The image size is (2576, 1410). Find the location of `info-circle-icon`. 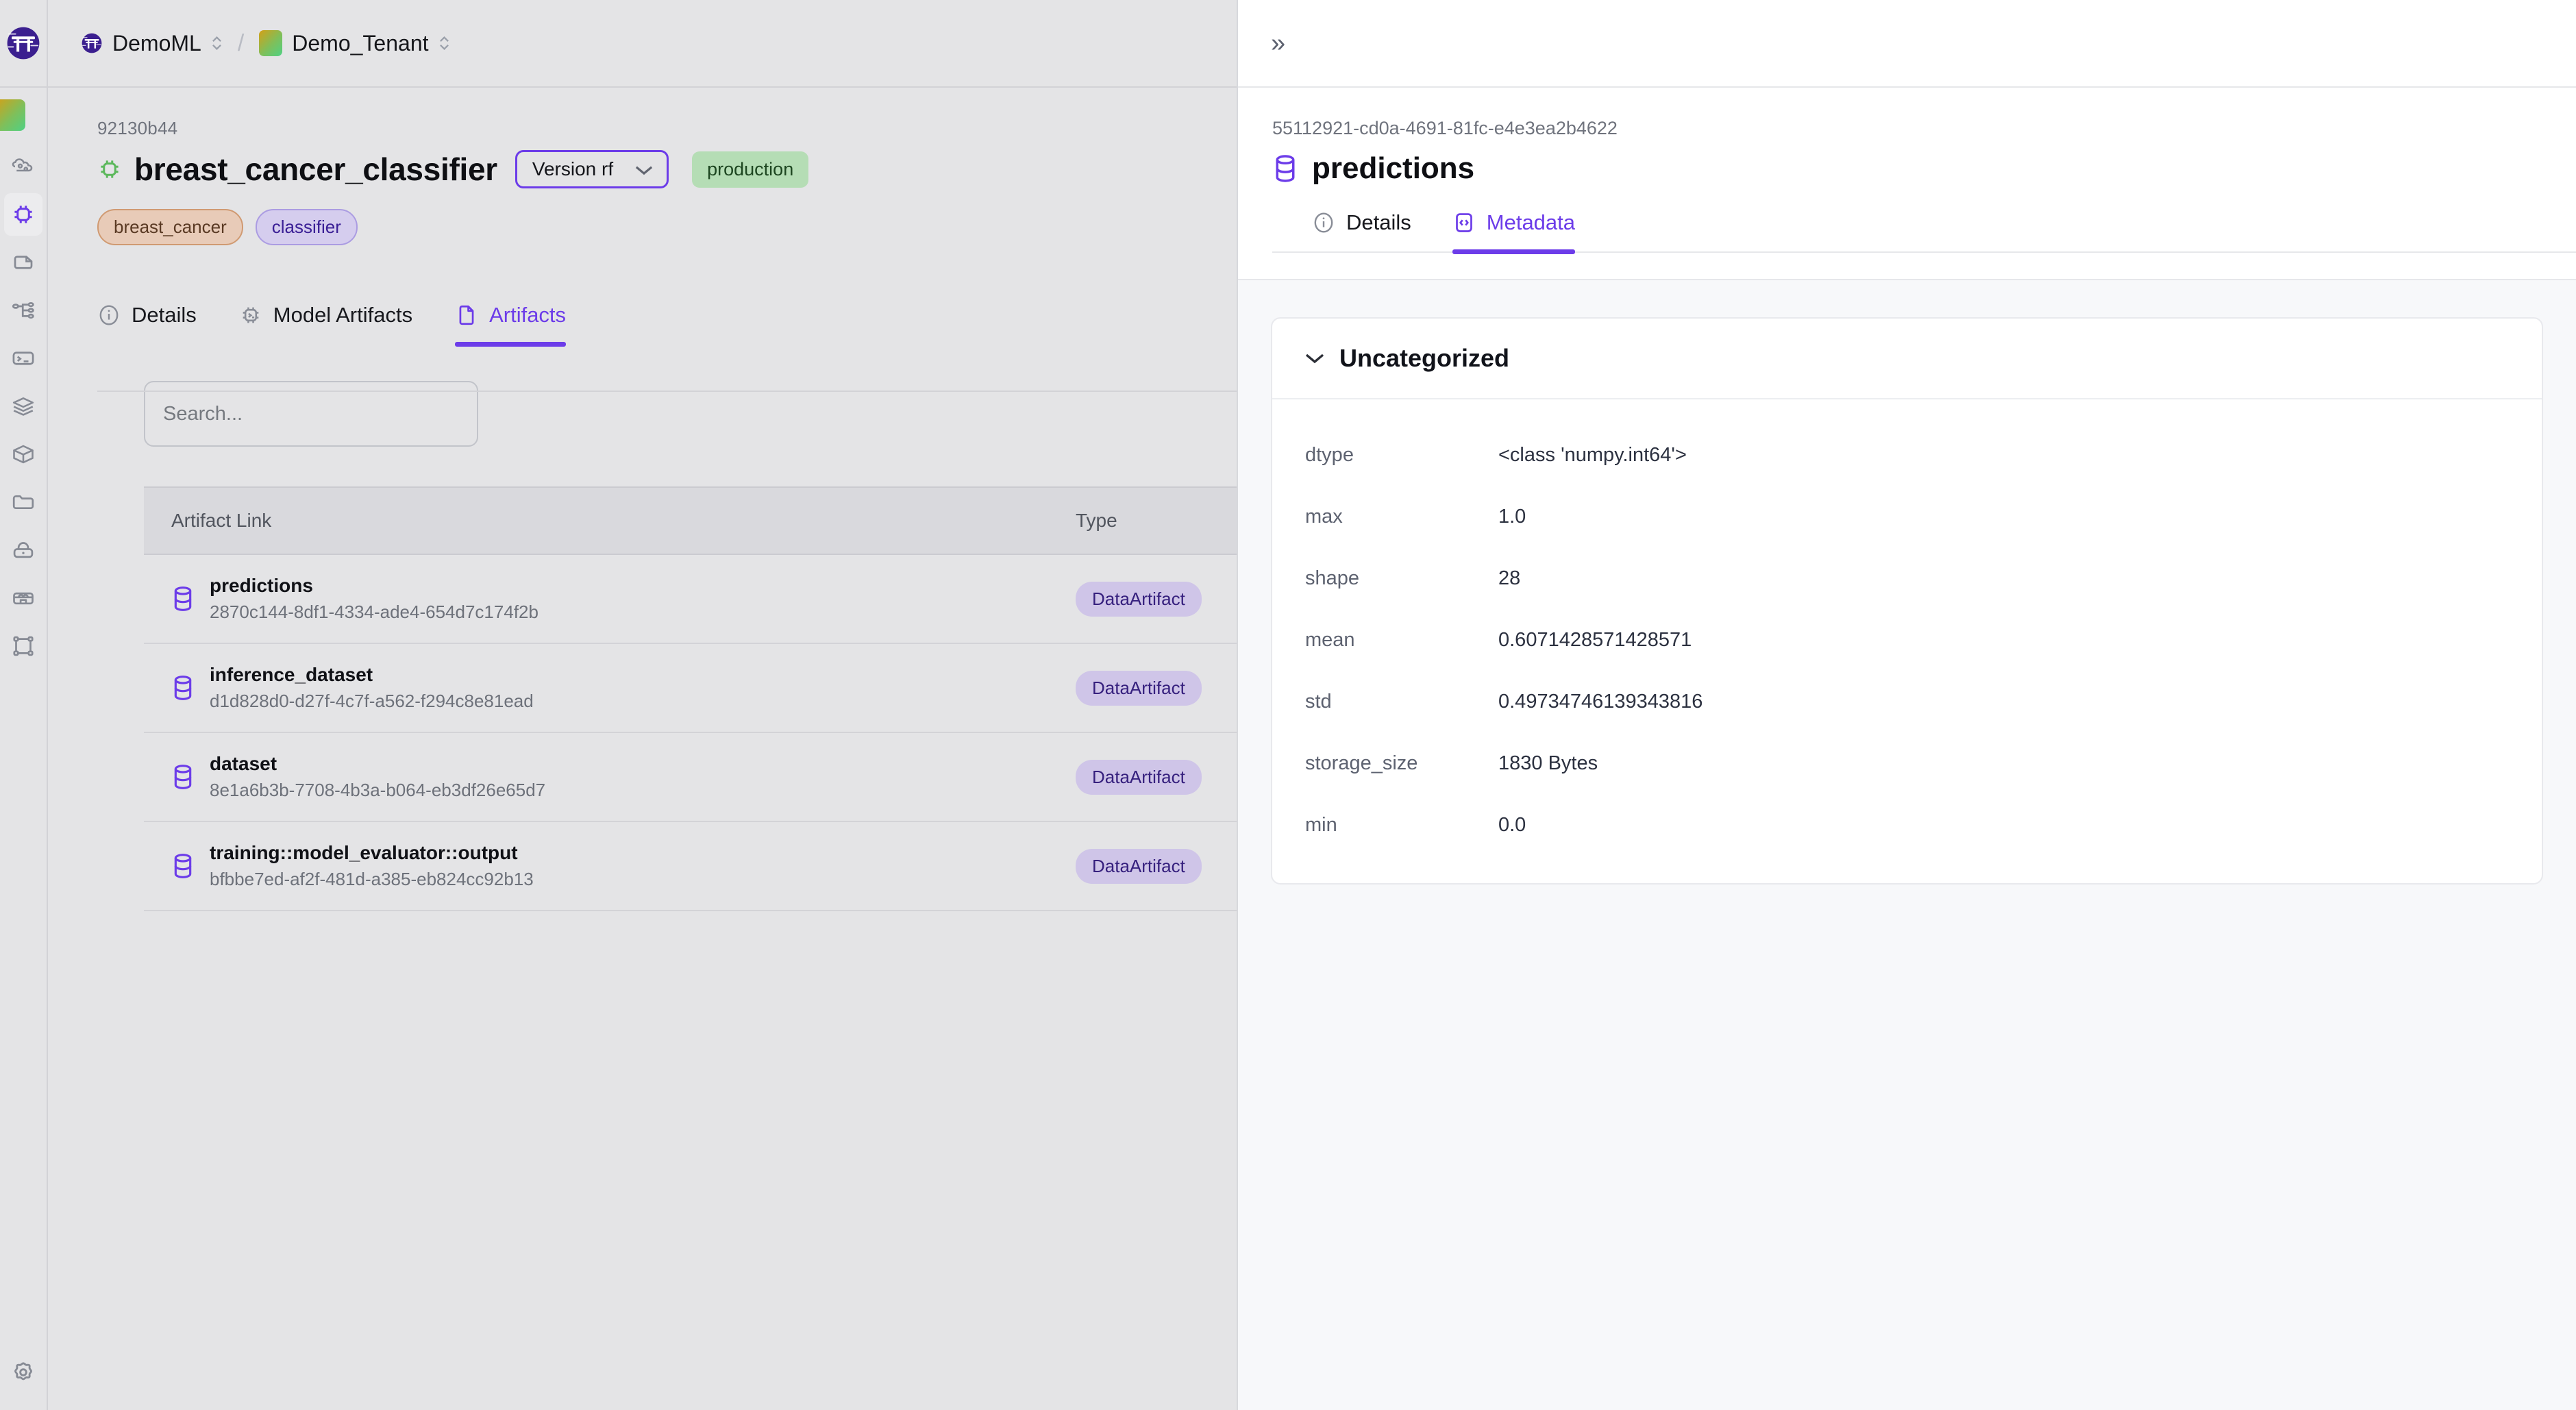

info-circle-icon is located at coordinates (109, 316).